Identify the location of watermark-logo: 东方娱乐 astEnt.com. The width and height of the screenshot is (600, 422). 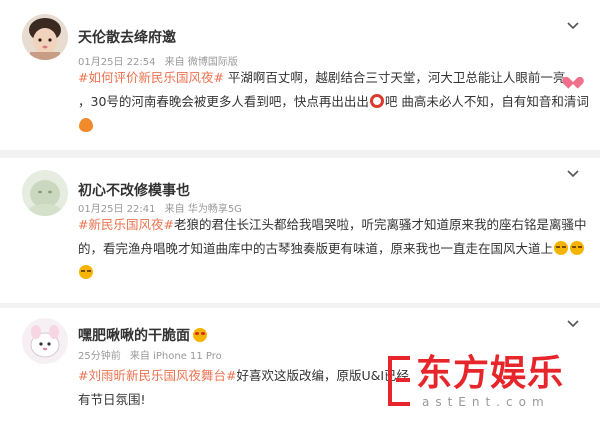
(491, 382).